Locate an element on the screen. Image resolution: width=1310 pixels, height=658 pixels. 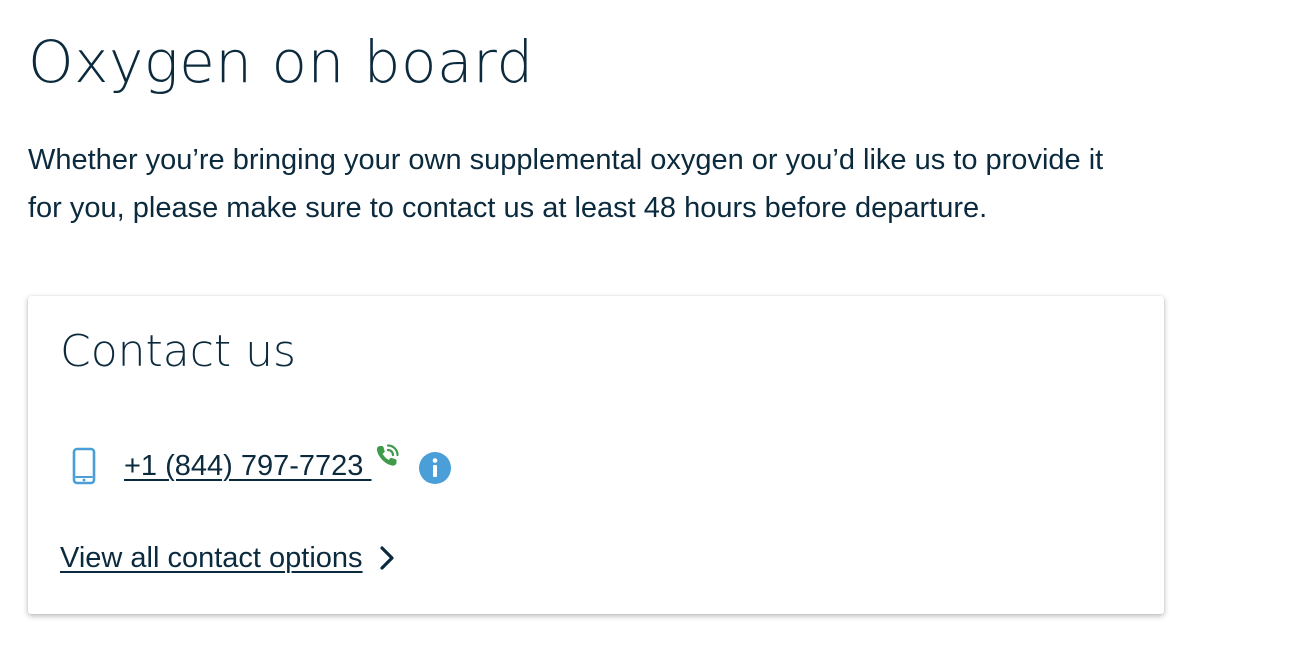
phone-row: +1 (844) 797-7723 is located at coordinates (256, 466).